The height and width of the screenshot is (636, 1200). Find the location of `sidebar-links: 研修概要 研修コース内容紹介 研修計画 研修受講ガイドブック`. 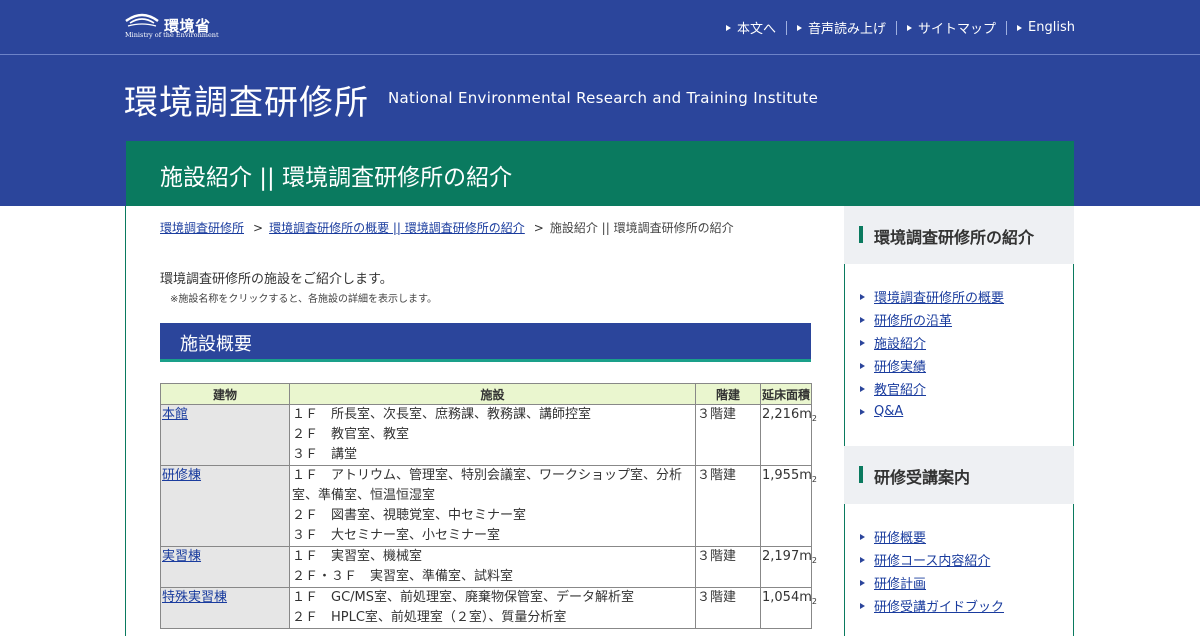

sidebar-links: 研修概要 研修コース内容紹介 研修計画 研修受講ガイドブック is located at coordinates (932, 571).